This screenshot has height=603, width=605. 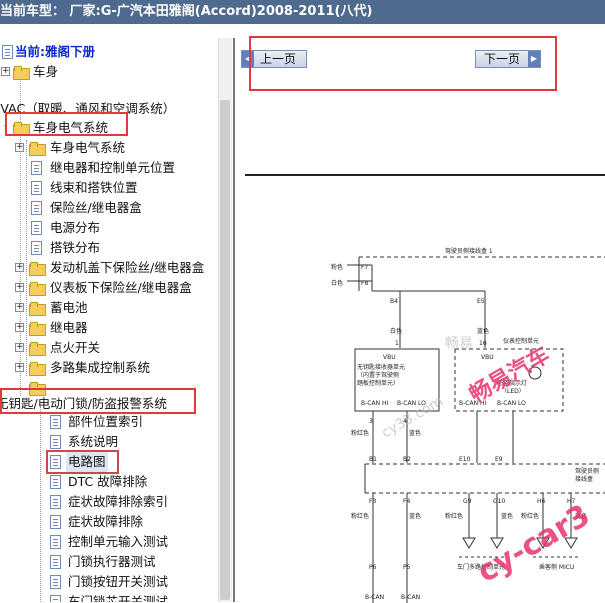 What do you see at coordinates (94, 187) in the screenshot?
I see `tree-item-label: 线束和搭铁位置` at bounding box center [94, 187].